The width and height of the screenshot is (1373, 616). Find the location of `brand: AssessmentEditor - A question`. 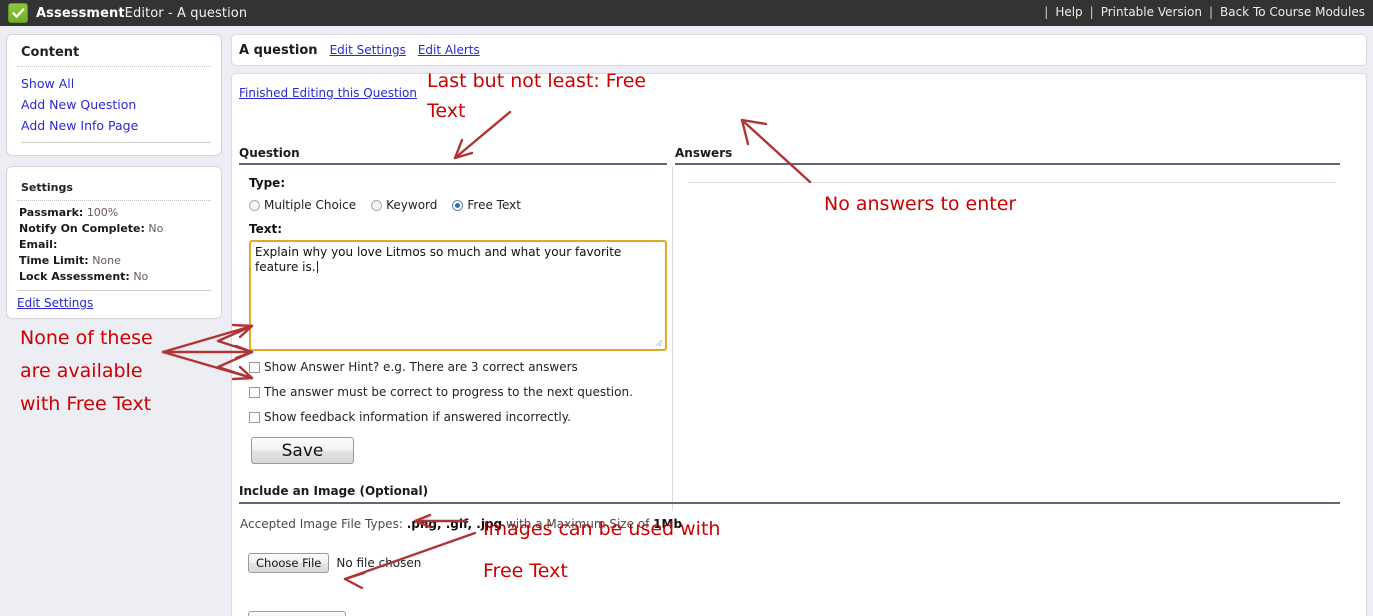

brand: AssessmentEditor - A question is located at coordinates (127, 13).